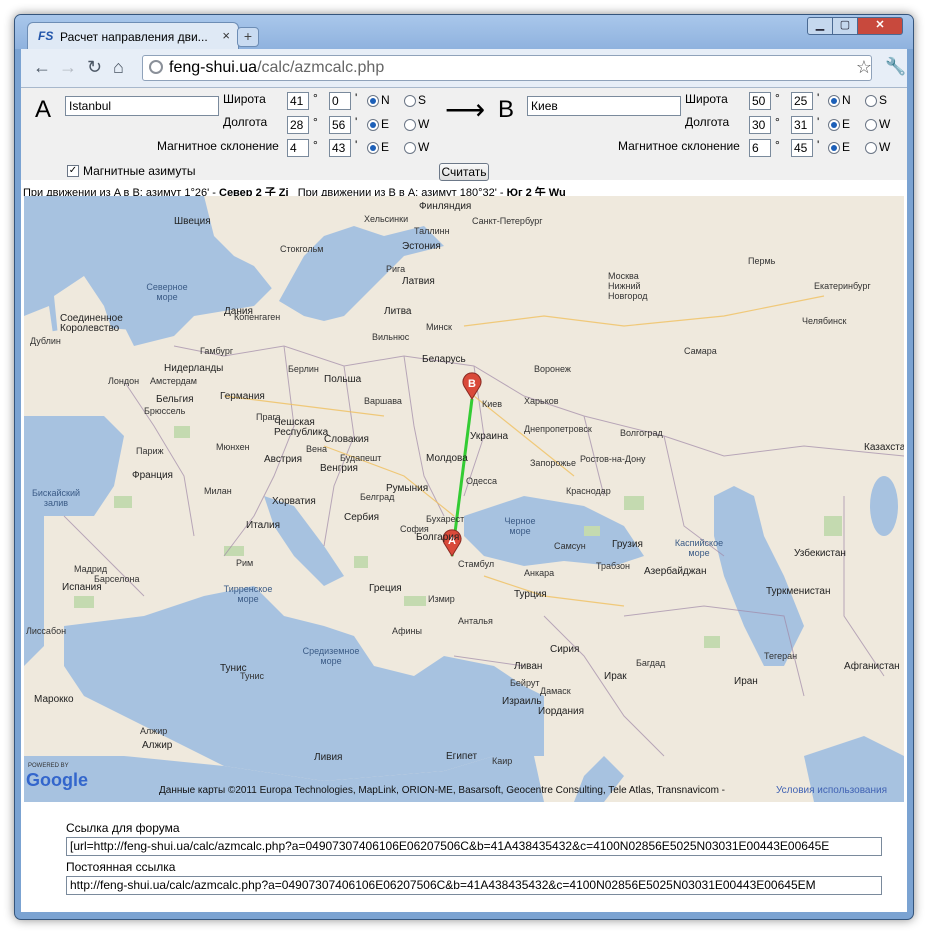  Describe the element at coordinates (373, 101) in the screenshot. I see `point-a-lat-n-radio` at that location.